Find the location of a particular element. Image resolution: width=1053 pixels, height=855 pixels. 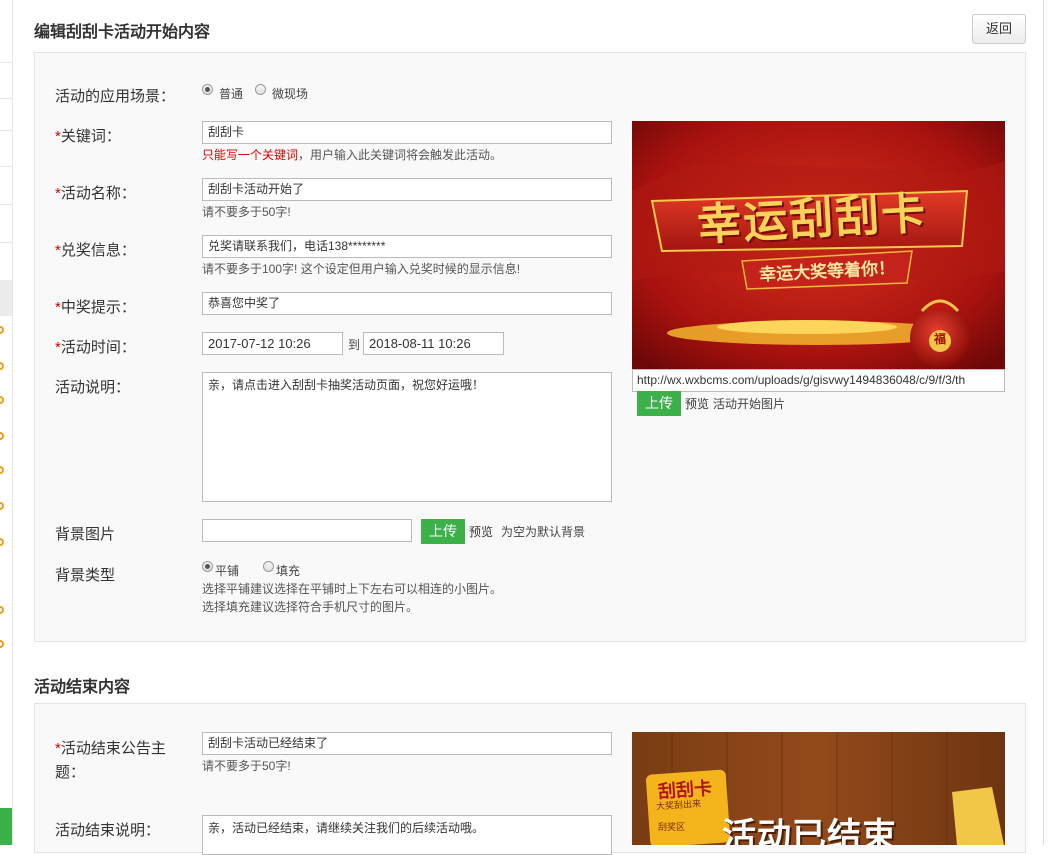

end-card-area: 刮奖区 is located at coordinates (672, 827).